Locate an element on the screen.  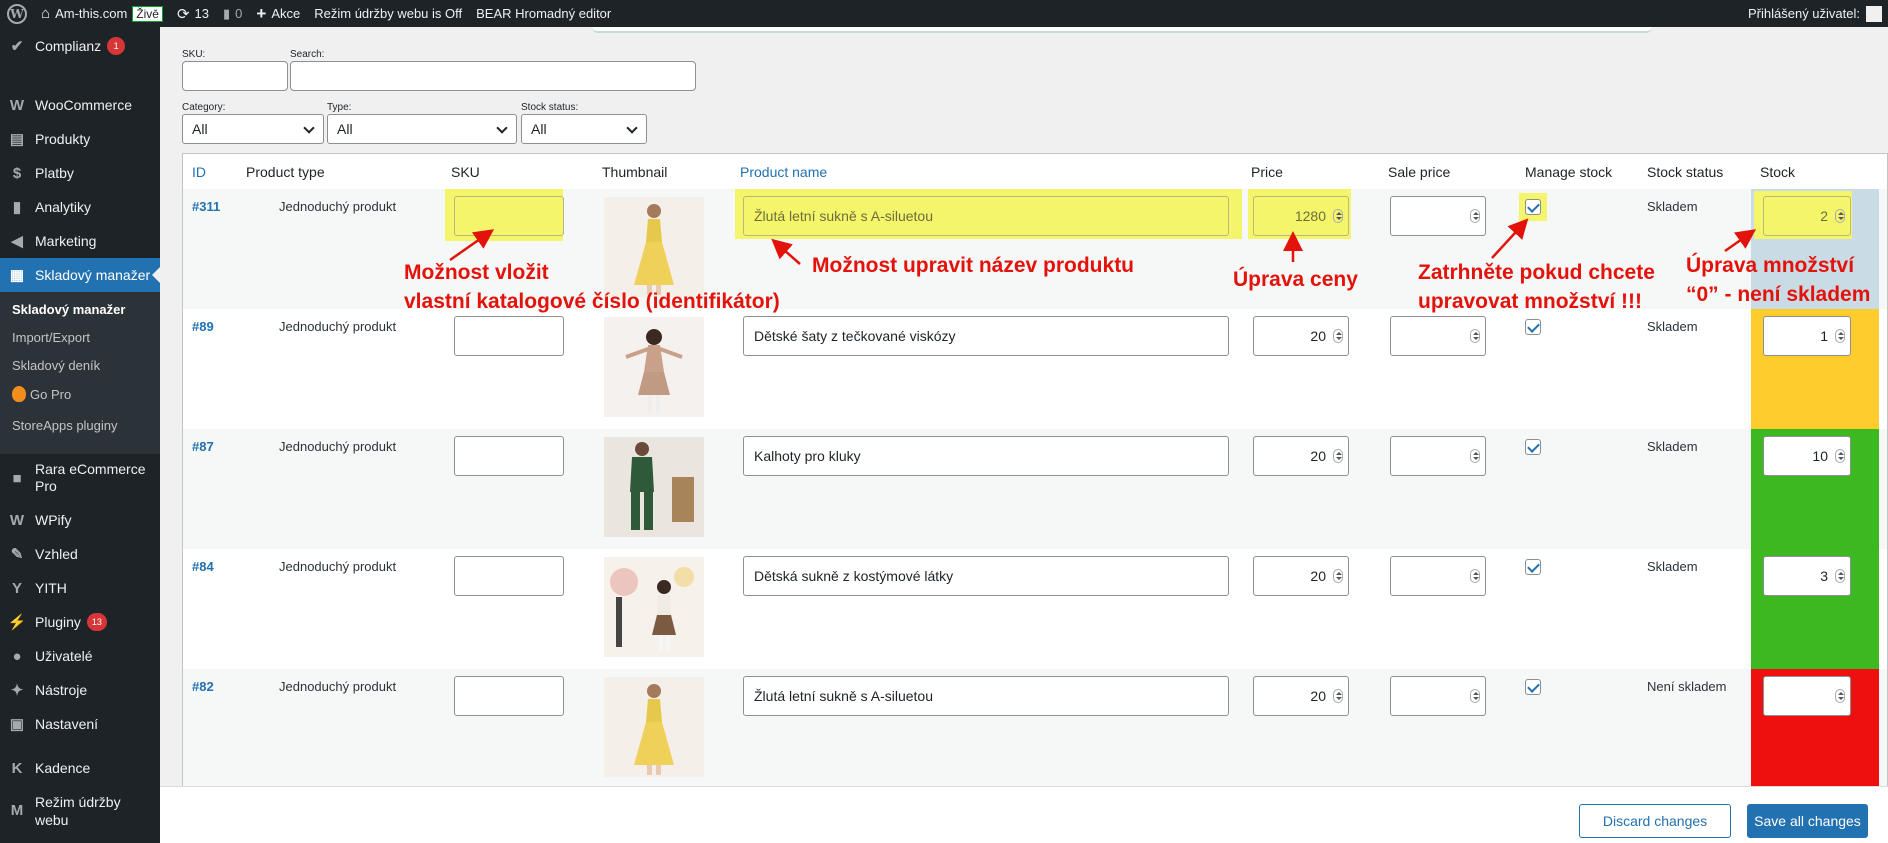
sidebar-item-nastroje: ✦ Nástroje is located at coordinates (80, 690).